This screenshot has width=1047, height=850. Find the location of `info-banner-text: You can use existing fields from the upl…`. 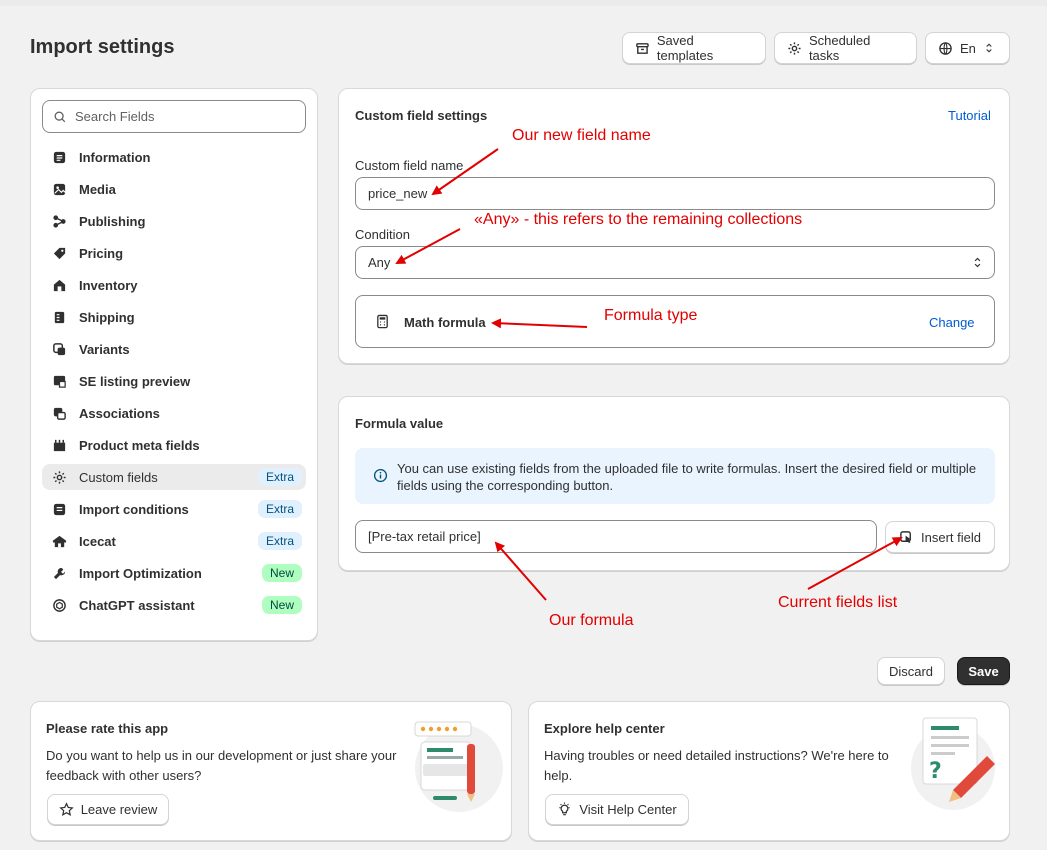

info-banner-text: You can use existing fields from the upl… is located at coordinates (687, 477).